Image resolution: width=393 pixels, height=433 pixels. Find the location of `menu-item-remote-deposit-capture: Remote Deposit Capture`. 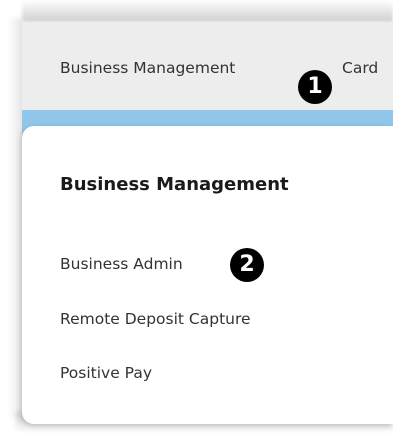

menu-item-remote-deposit-capture: Remote Deposit Capture is located at coordinates (155, 319).